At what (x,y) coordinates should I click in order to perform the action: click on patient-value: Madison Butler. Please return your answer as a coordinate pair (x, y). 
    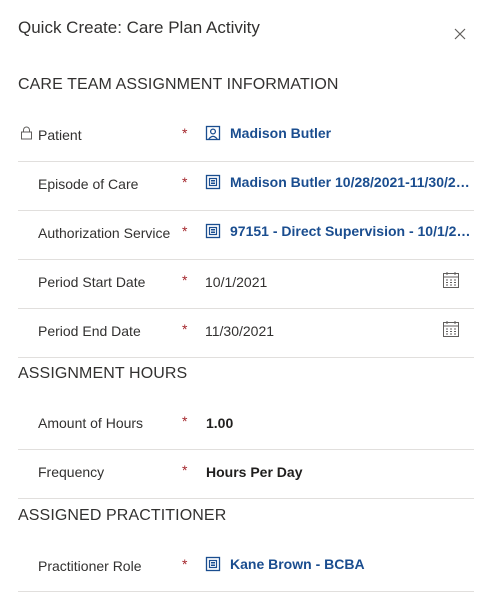
    Looking at the image, I should click on (280, 133).